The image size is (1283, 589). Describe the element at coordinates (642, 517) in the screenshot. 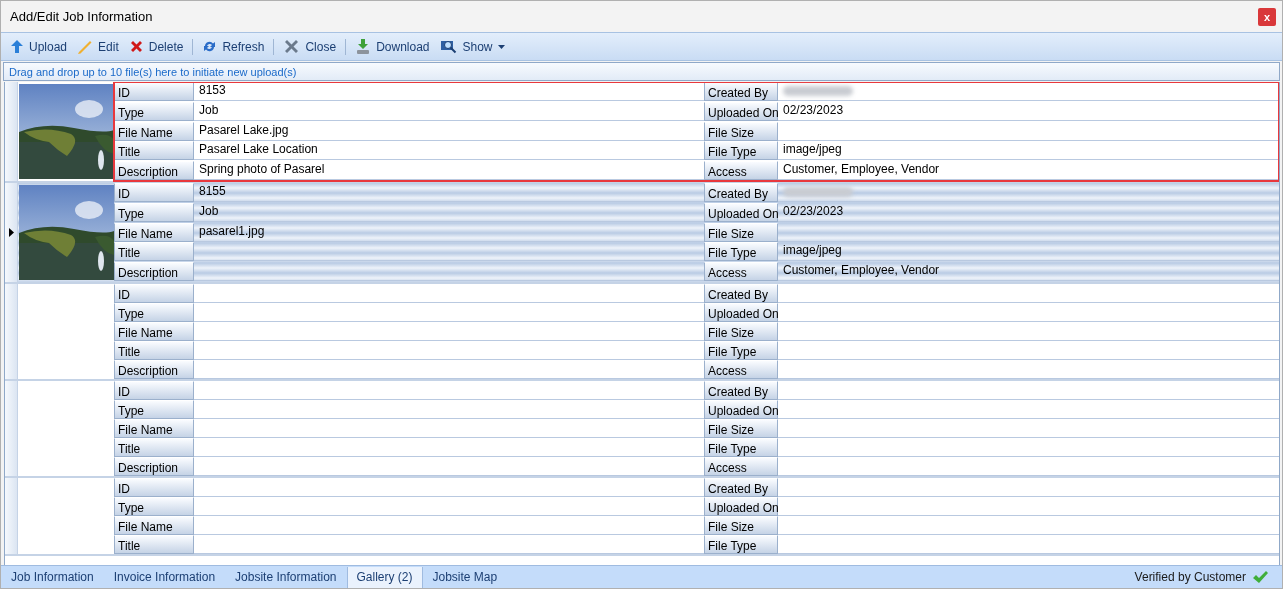

I see `record: ID Created By Type Uploaded On File Name File Size Title File Type` at that location.